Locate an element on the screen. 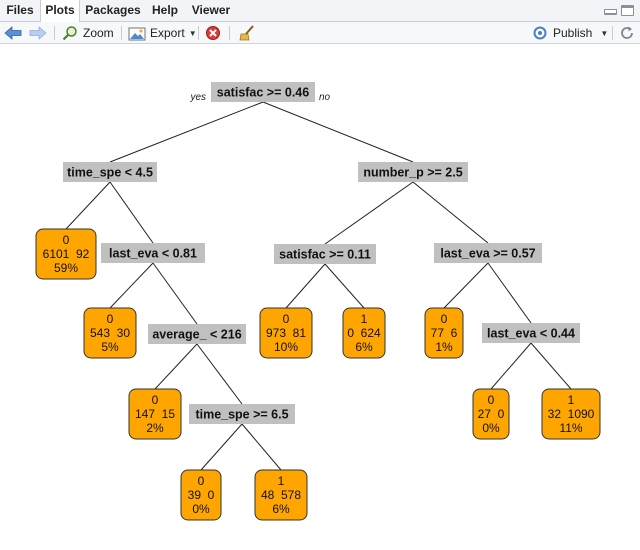 The height and width of the screenshot is (550, 640). leaf-percent: 11% is located at coordinates (570, 428).